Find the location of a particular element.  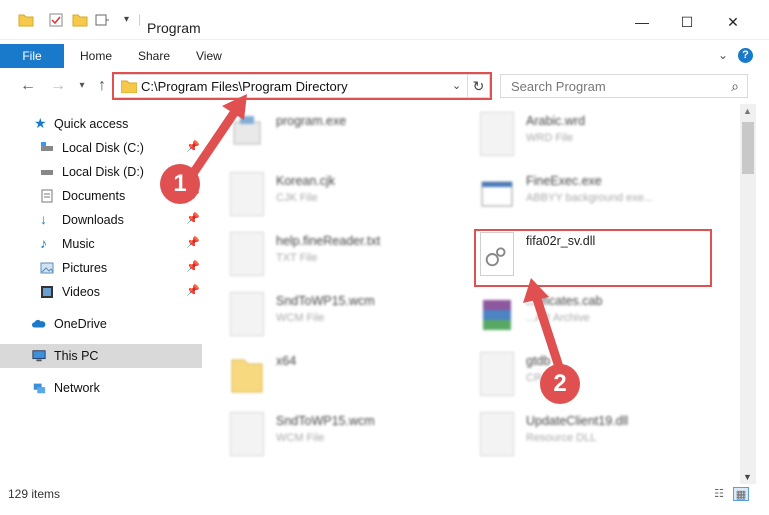

file-name: UpdateClient19.dll is located at coordinates (577, 421).